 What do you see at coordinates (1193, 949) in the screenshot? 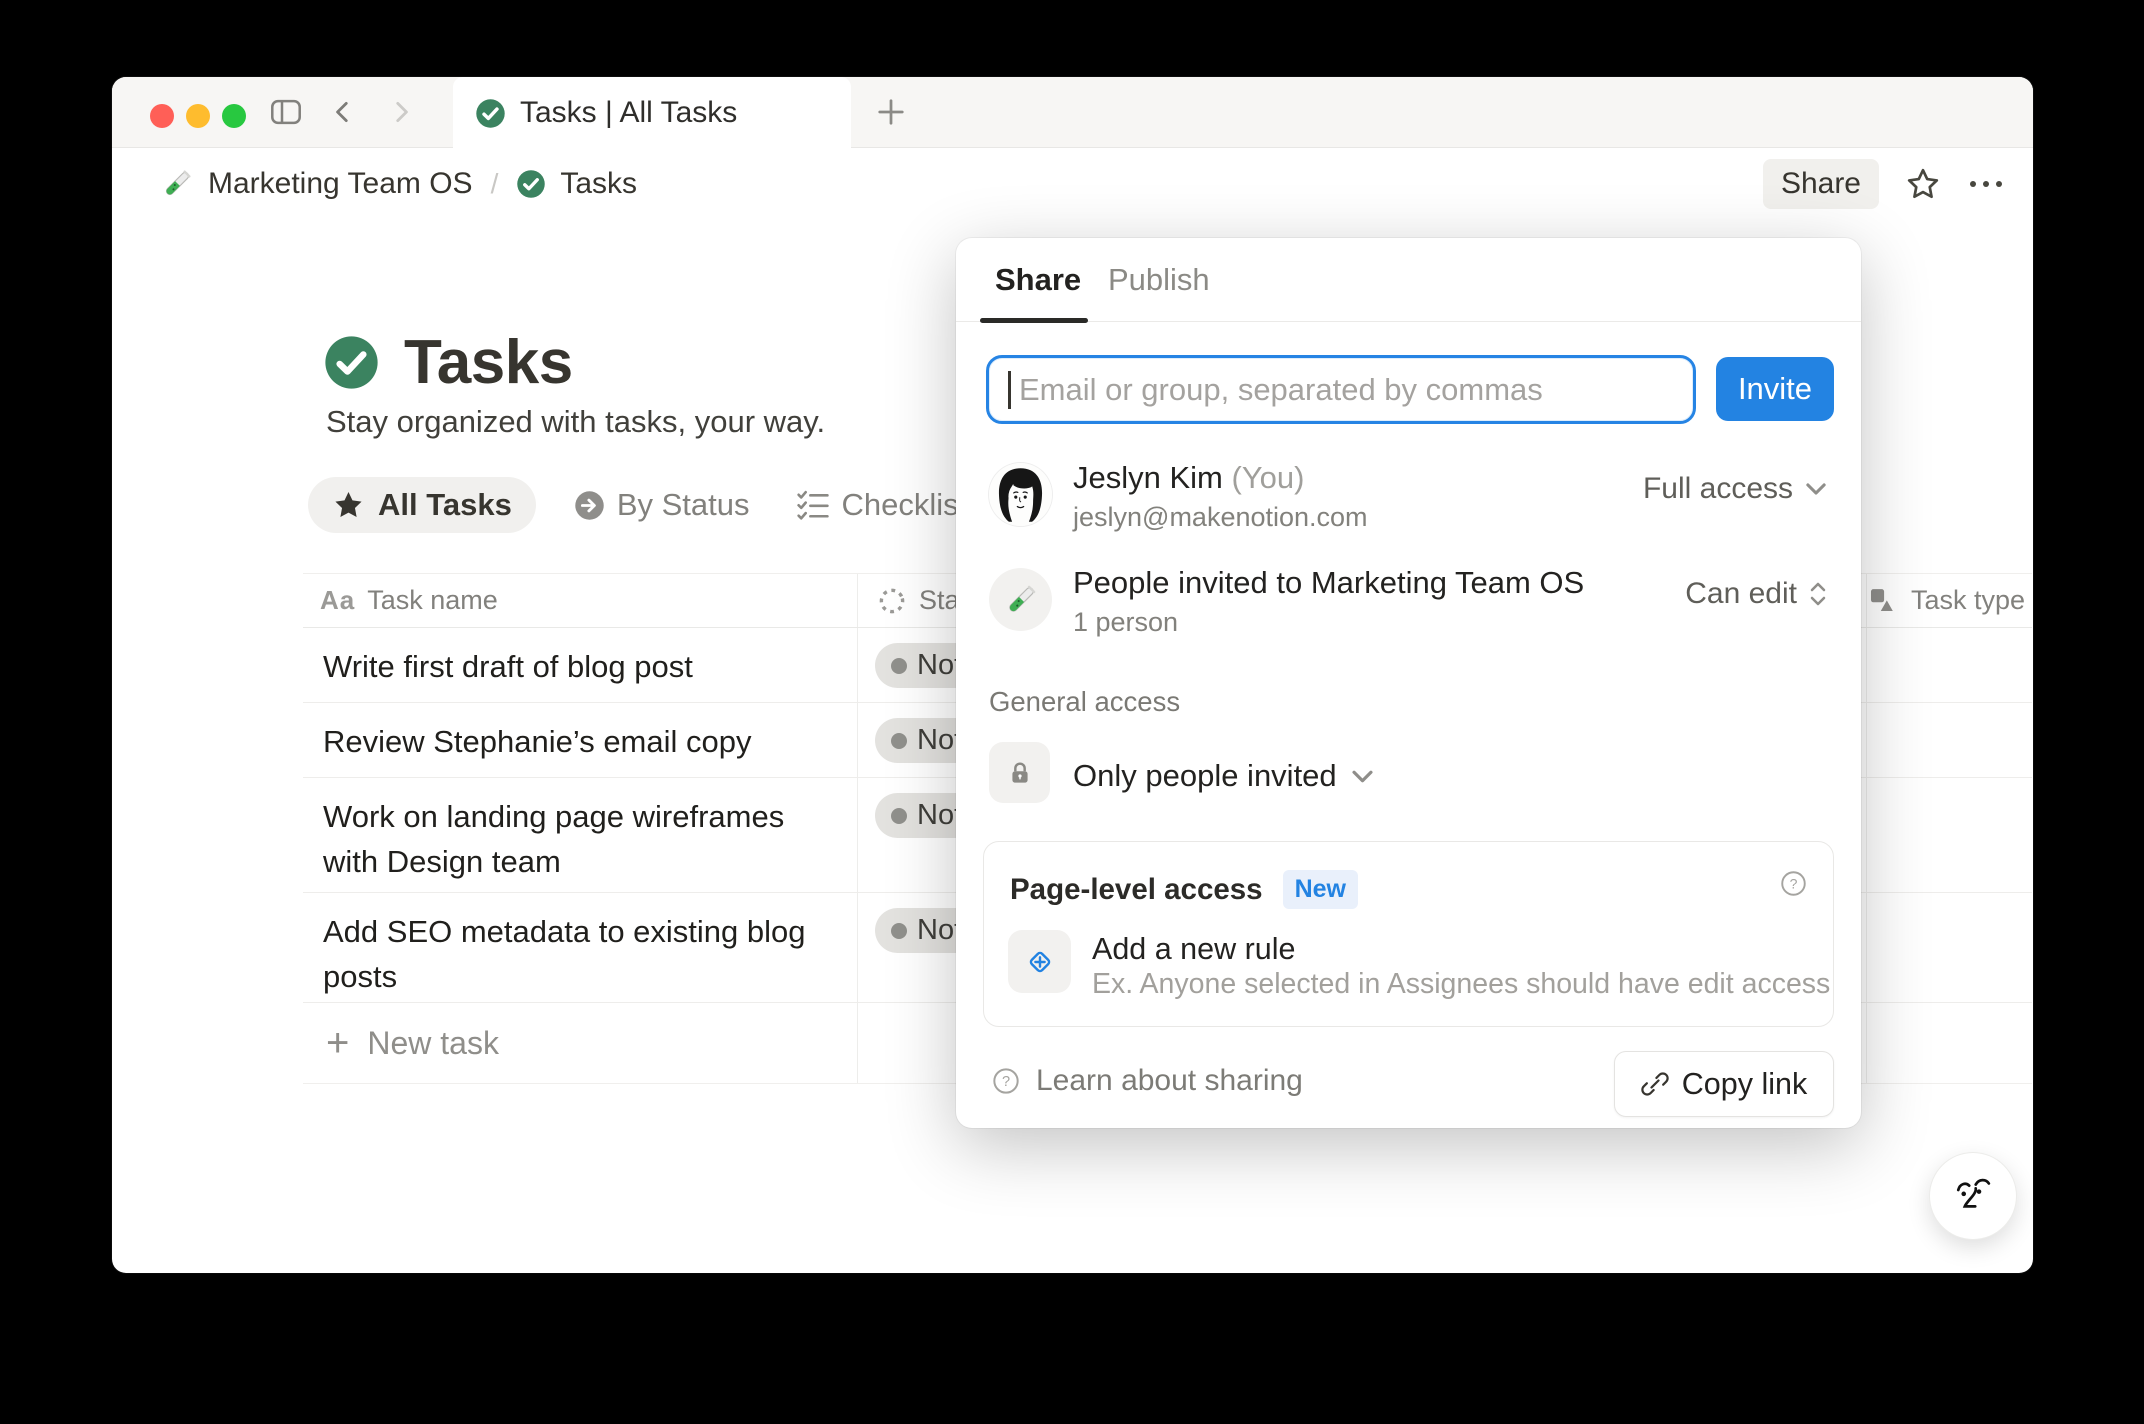
I see `add-rule-title: Add a new rule` at bounding box center [1193, 949].